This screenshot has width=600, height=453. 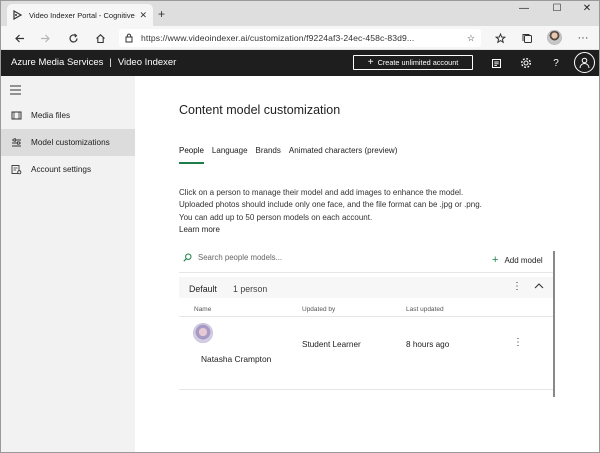 I want to click on sliders-icon, so click(x=16, y=142).